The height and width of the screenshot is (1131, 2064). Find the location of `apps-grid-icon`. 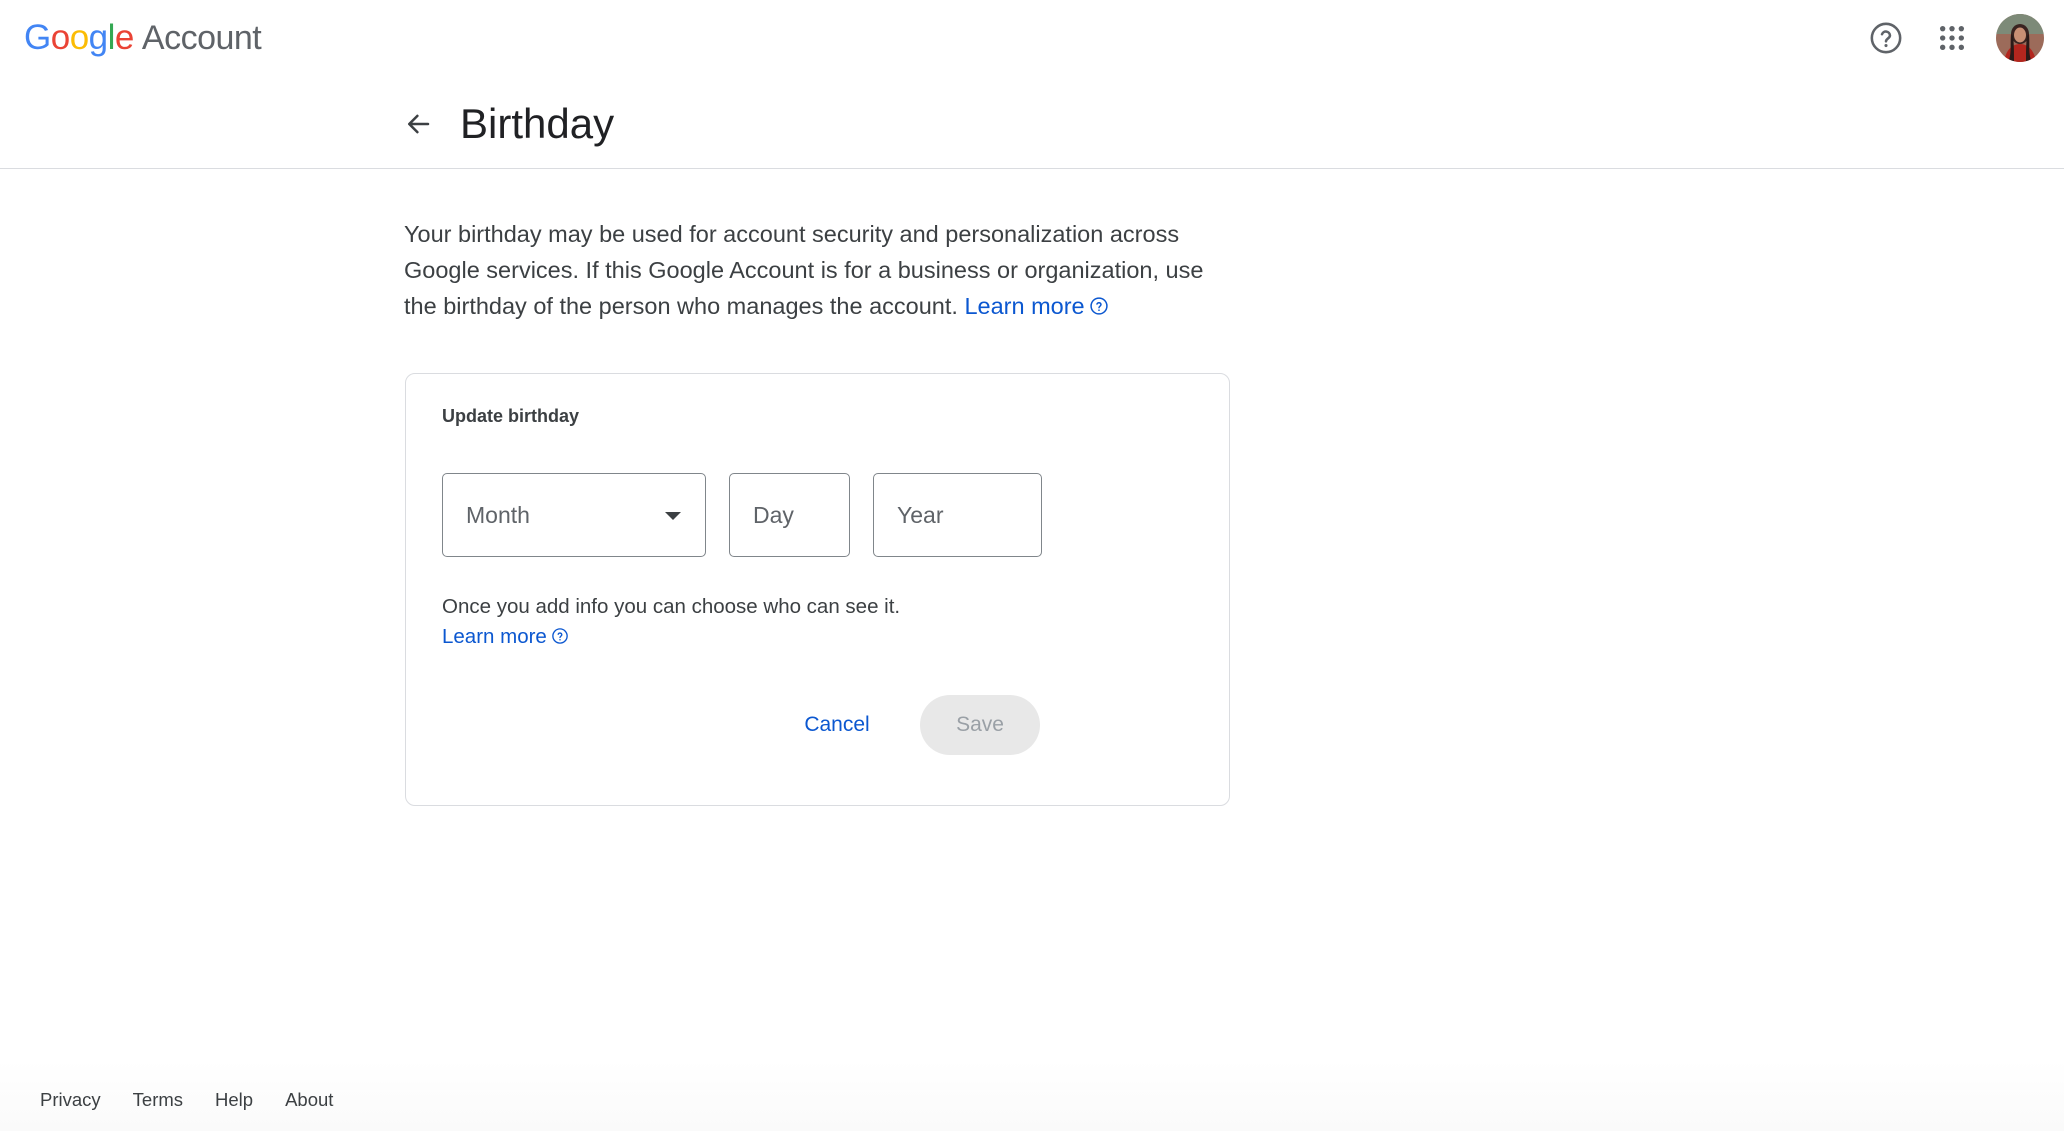

apps-grid-icon is located at coordinates (1952, 38).